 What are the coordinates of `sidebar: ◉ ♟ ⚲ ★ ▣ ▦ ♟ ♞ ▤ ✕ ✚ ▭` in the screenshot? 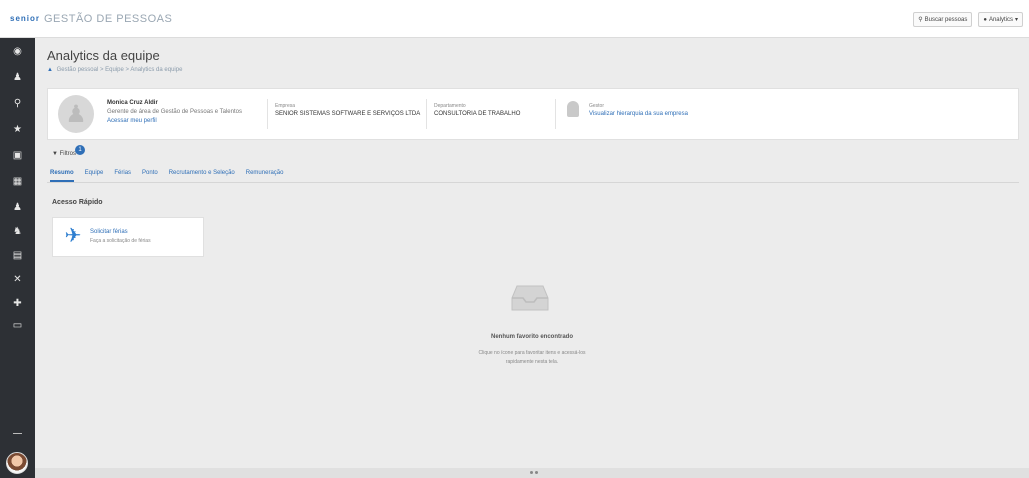 It's located at (17, 258).